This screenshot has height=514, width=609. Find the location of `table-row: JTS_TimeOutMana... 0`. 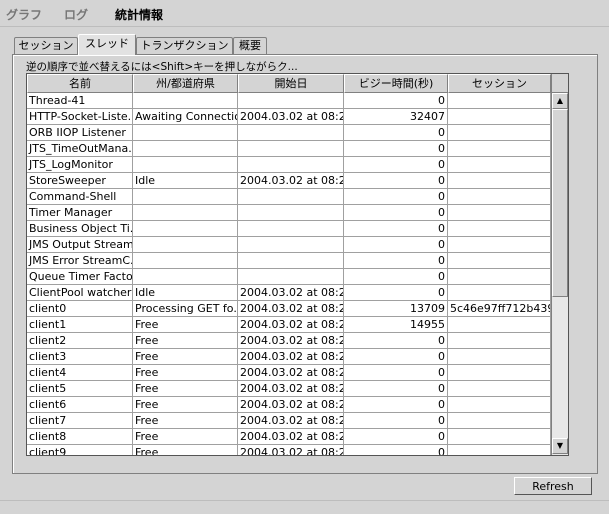

table-row: JTS_TimeOutMana... 0 is located at coordinates (289, 149).